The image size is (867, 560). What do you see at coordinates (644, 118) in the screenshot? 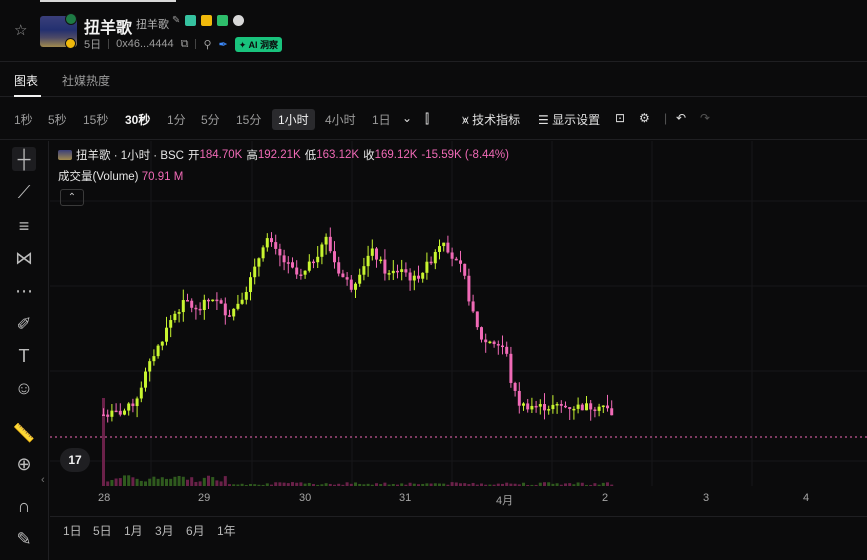
I see `gear-icon: ⚙` at bounding box center [644, 118].